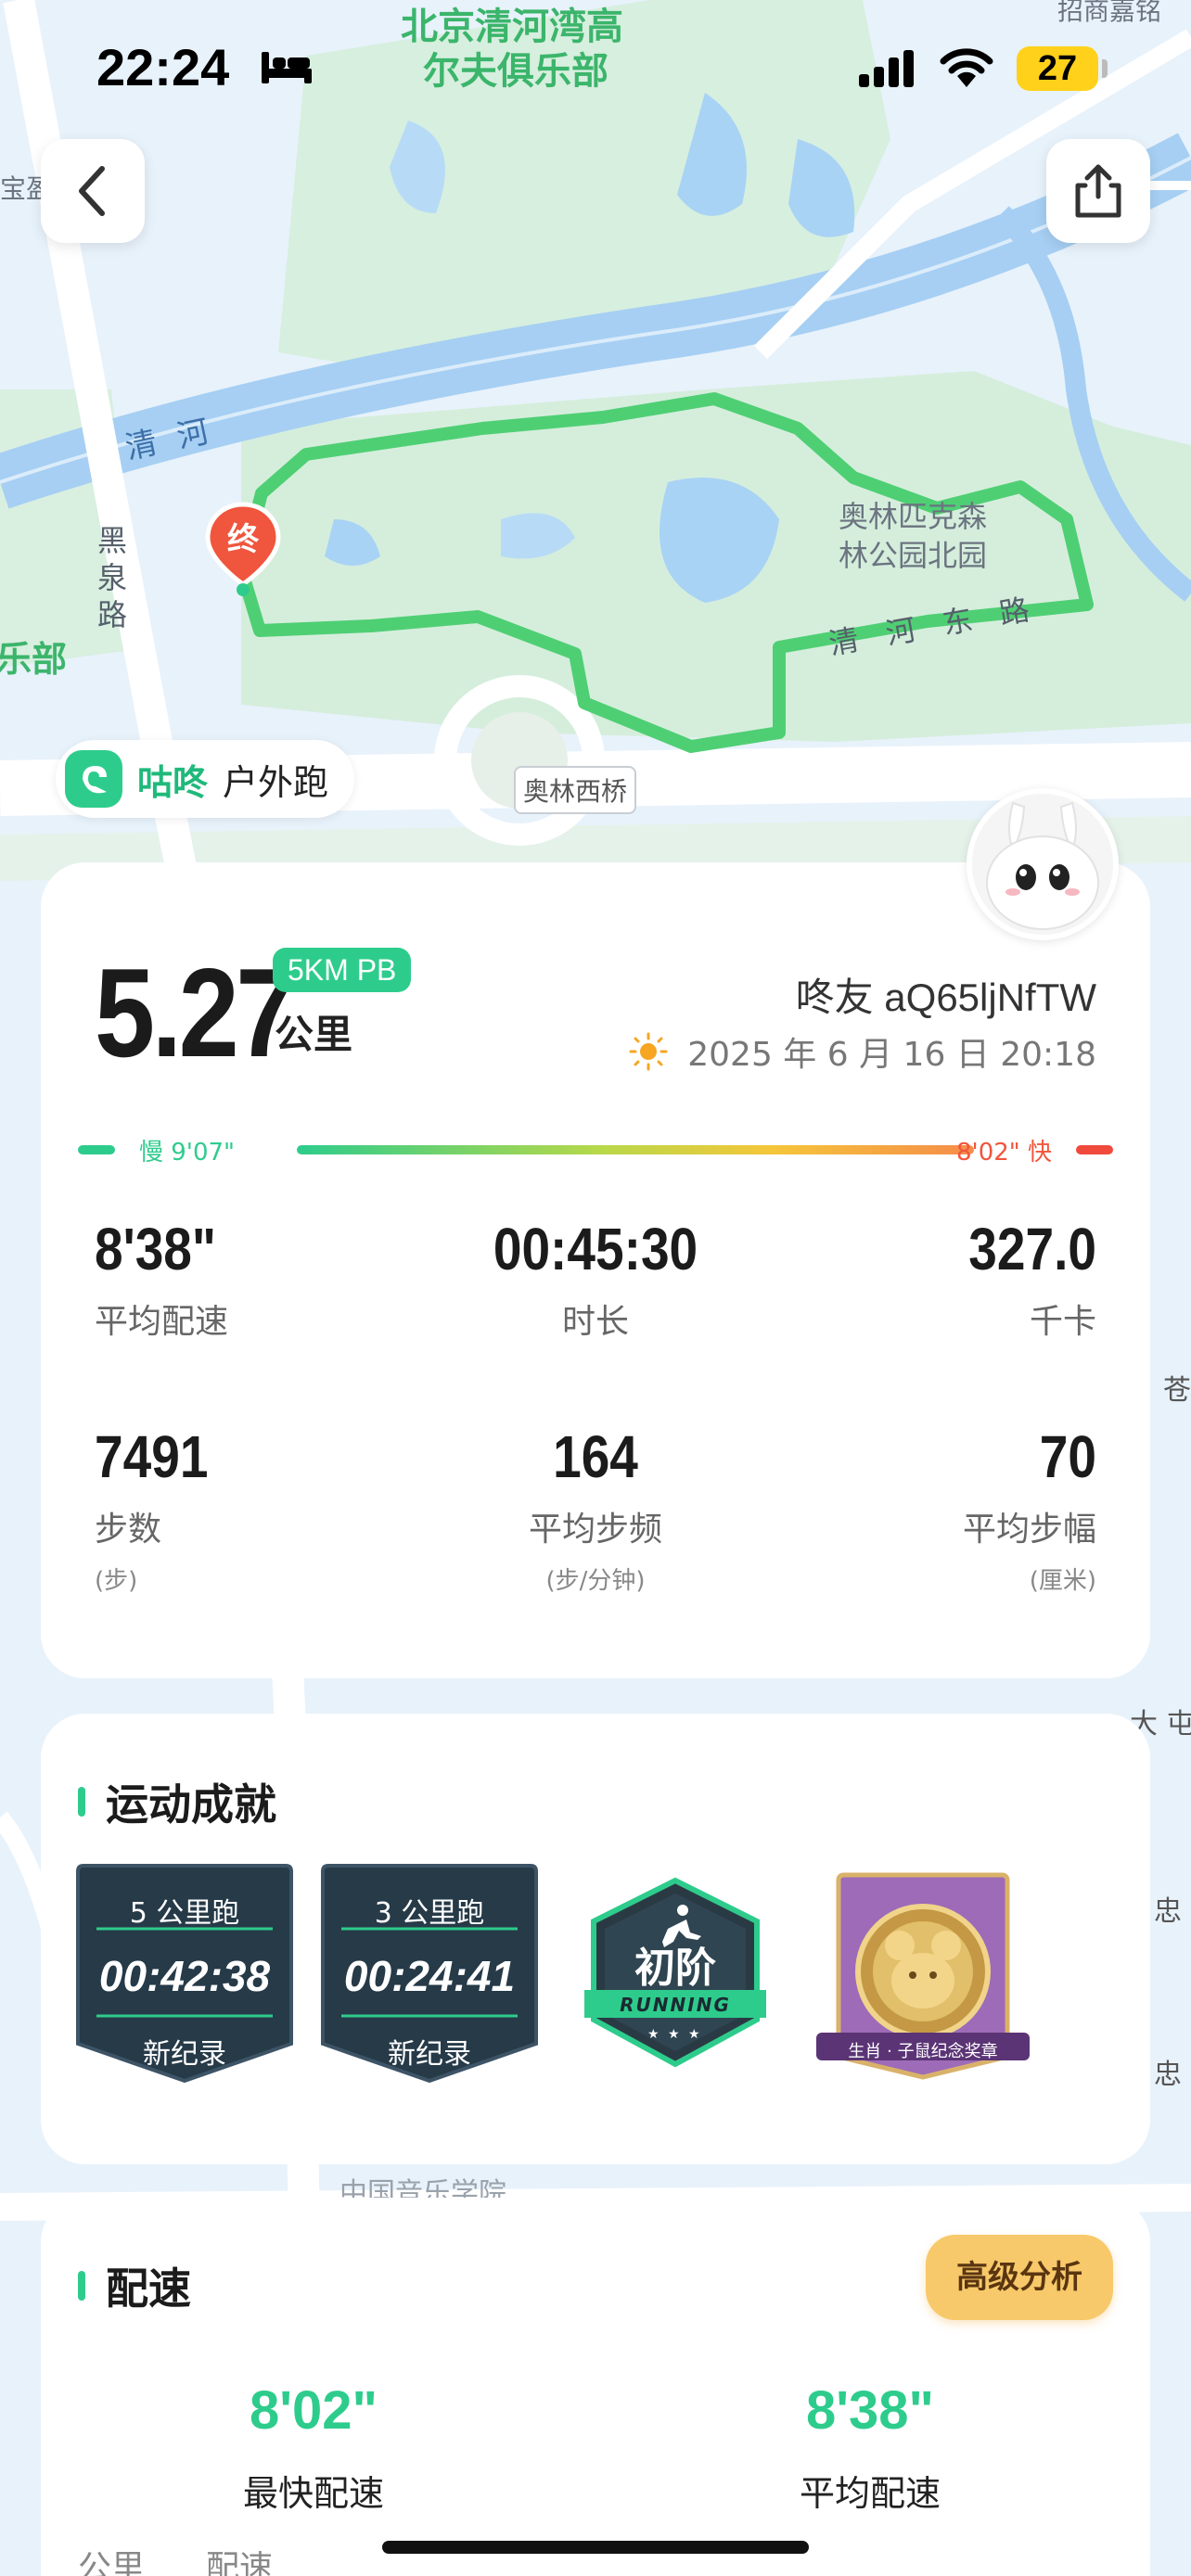 The height and width of the screenshot is (2576, 1191). What do you see at coordinates (34, 659) in the screenshot?
I see `map-label-left-2: 乐部` at bounding box center [34, 659].